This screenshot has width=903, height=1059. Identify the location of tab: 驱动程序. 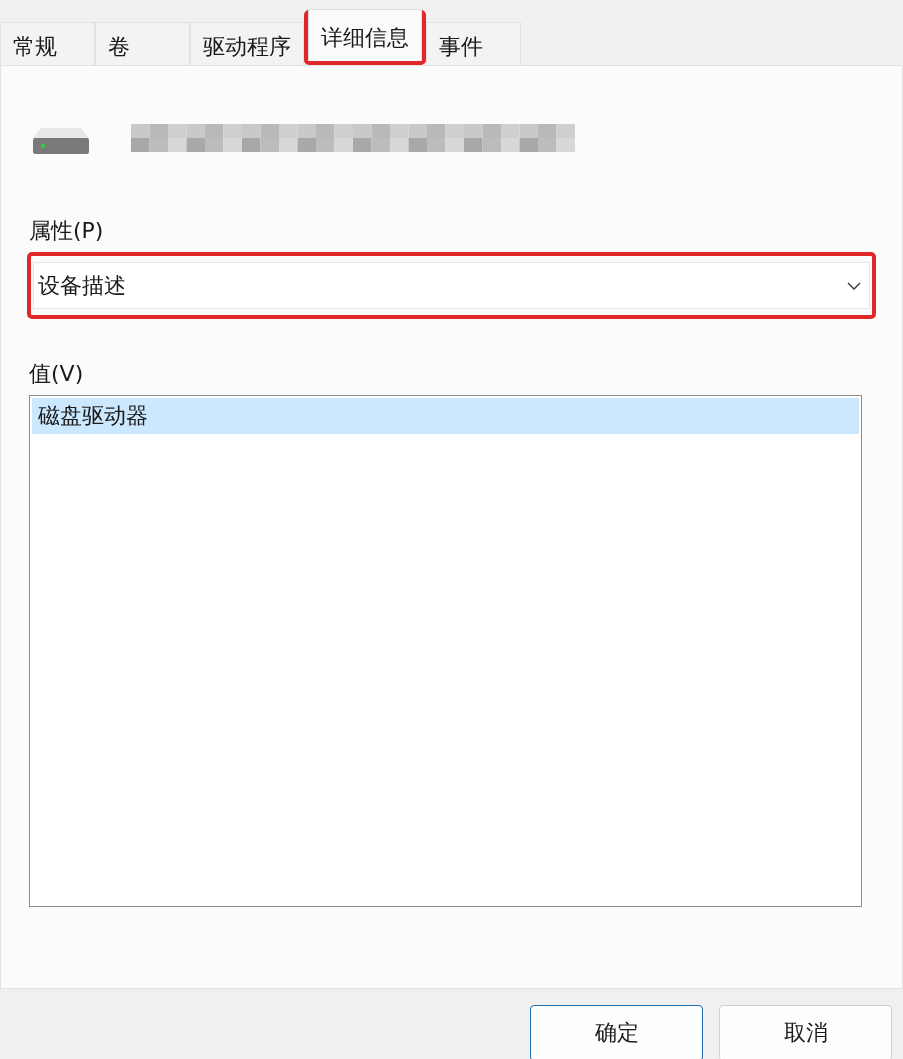
(247, 43).